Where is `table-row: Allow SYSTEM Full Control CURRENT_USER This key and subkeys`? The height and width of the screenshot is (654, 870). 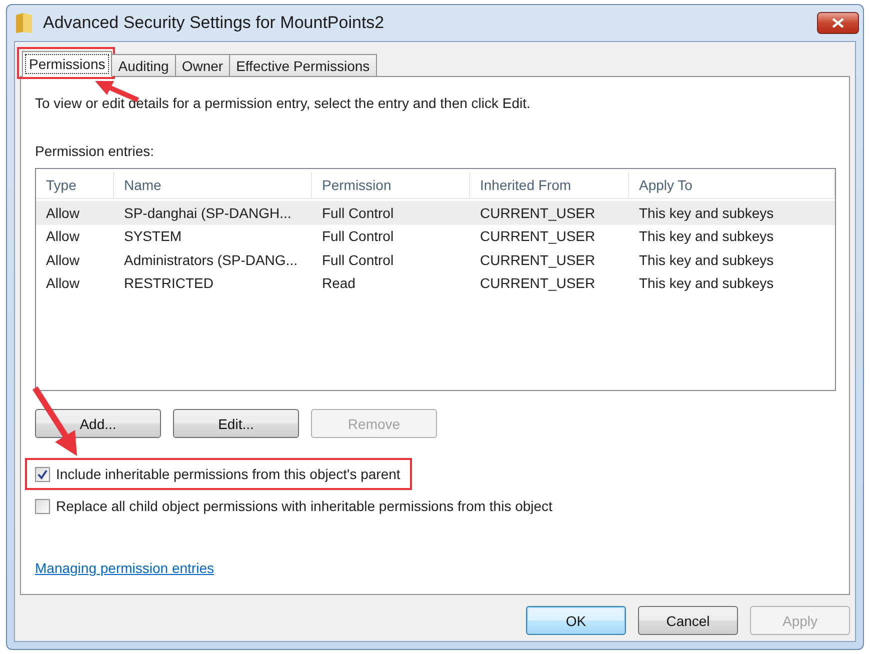 table-row: Allow SYSTEM Full Control CURRENT_USER This key and subkeys is located at coordinates (435, 236).